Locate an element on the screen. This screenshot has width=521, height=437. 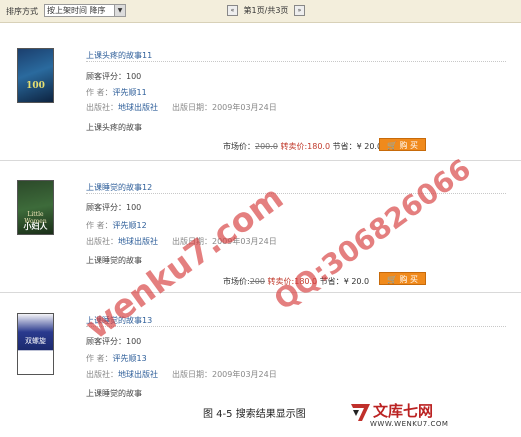
publisher-2: 出版社：地球出版社 出版日期：2009年03月24日 is located at coordinates (181, 241).